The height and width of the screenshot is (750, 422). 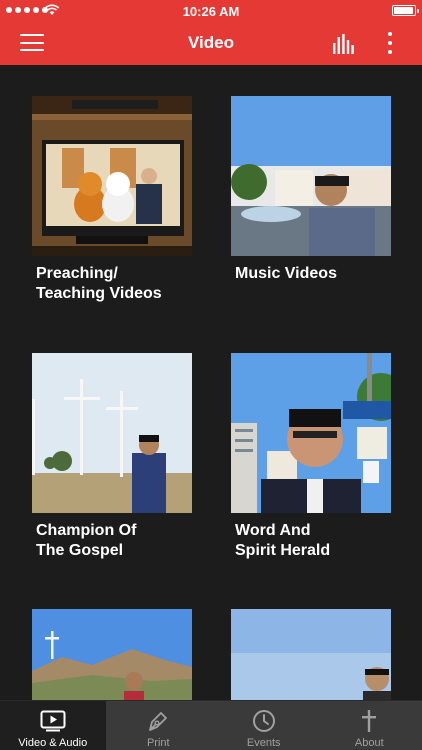 I want to click on thumbnail-champion, so click(x=112, y=433).